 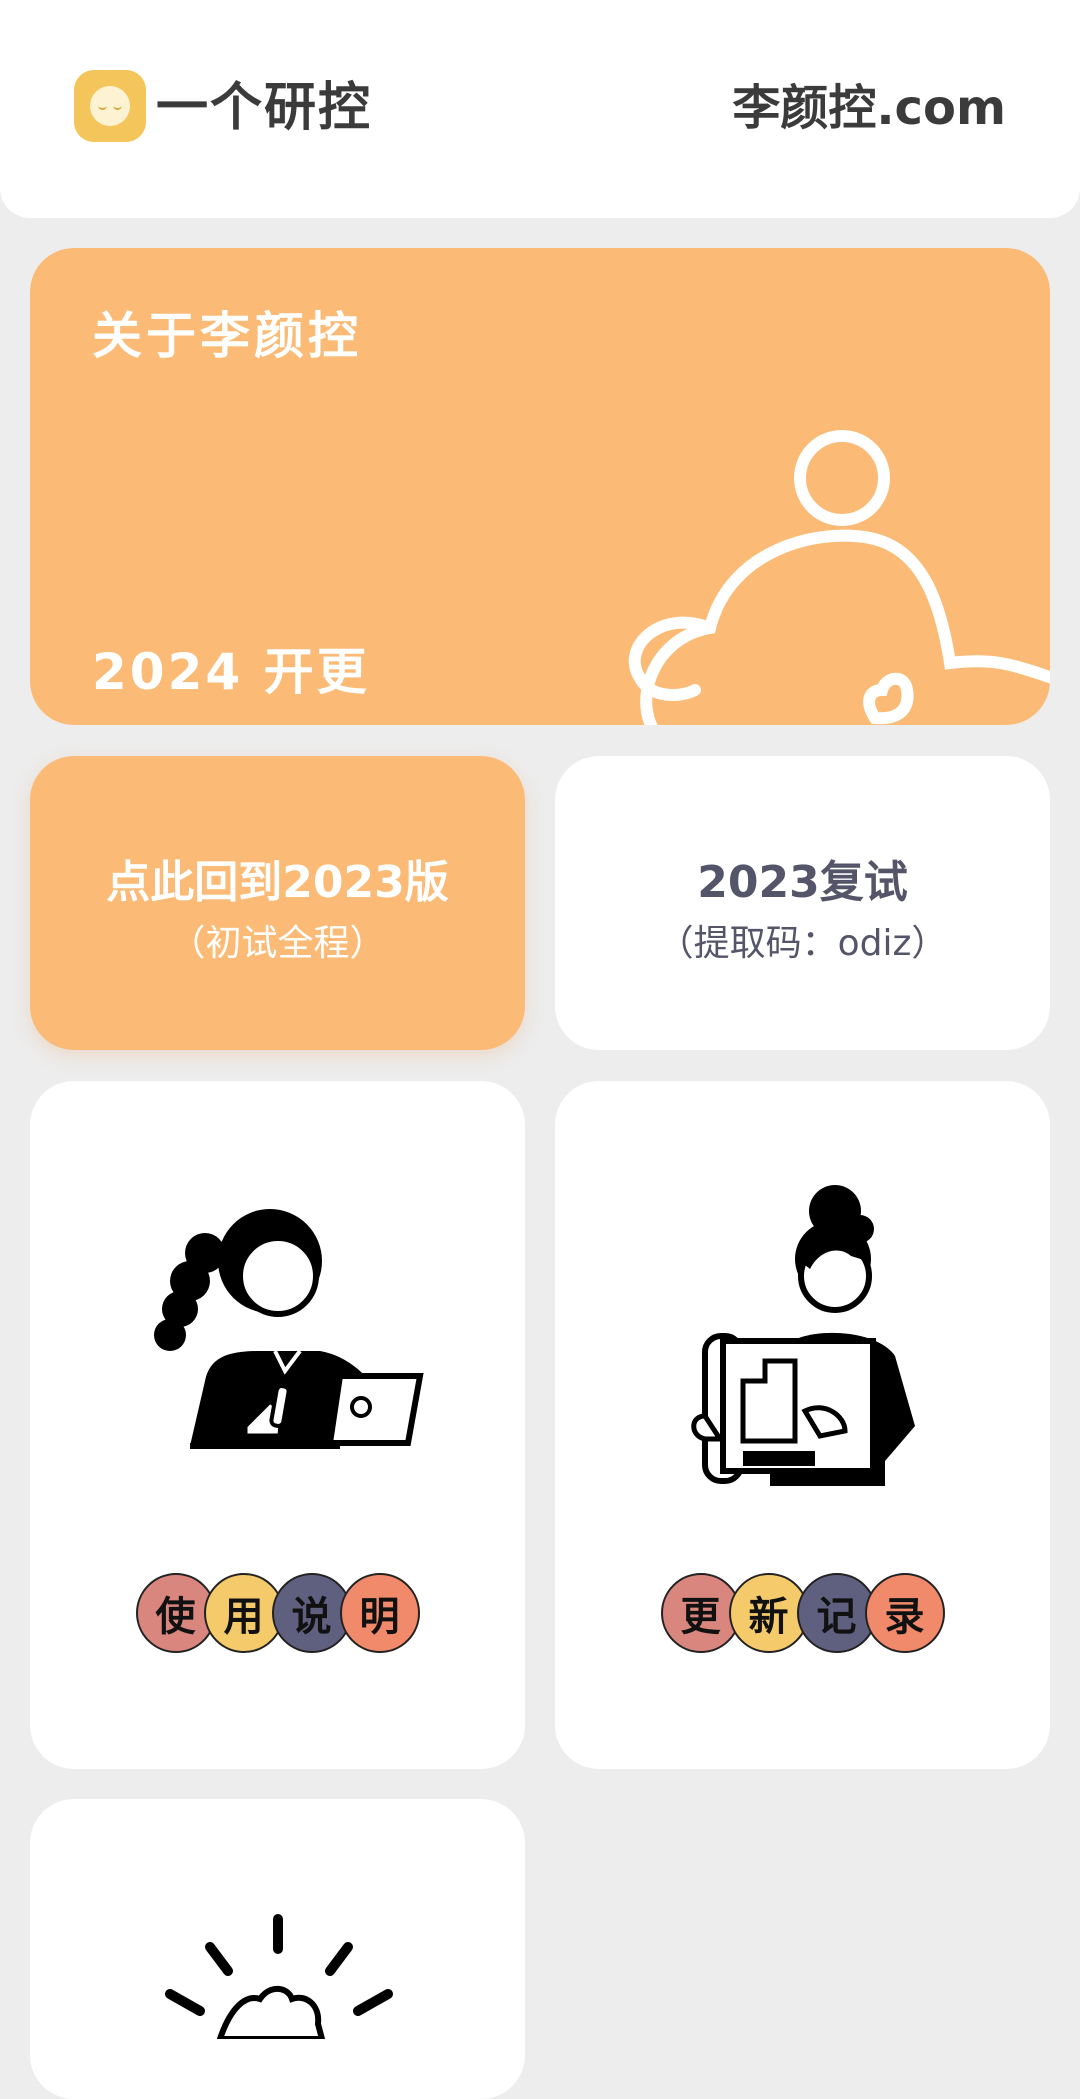 I want to click on sun-eye-right, so click(x=117, y=107).